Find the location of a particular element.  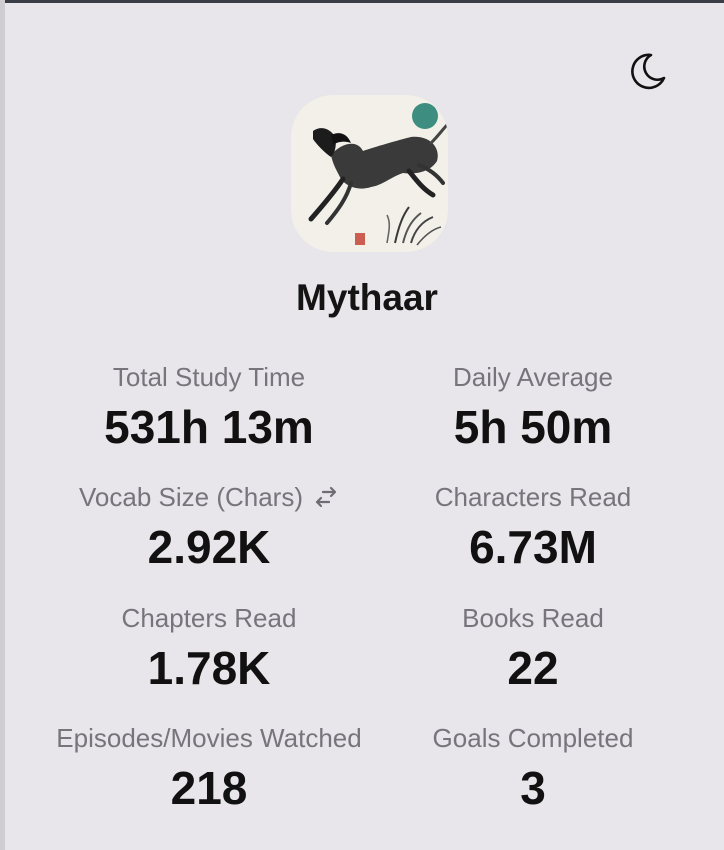

stat-books-read: Books Read 22 is located at coordinates (533, 649).